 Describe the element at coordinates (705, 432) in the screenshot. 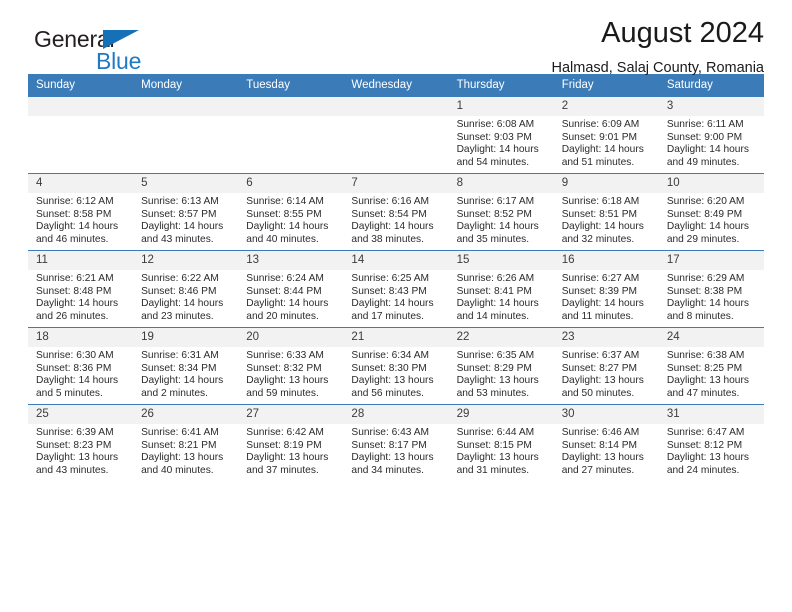

I see `sunrise-text: Sunrise: 6:47 AM` at that location.